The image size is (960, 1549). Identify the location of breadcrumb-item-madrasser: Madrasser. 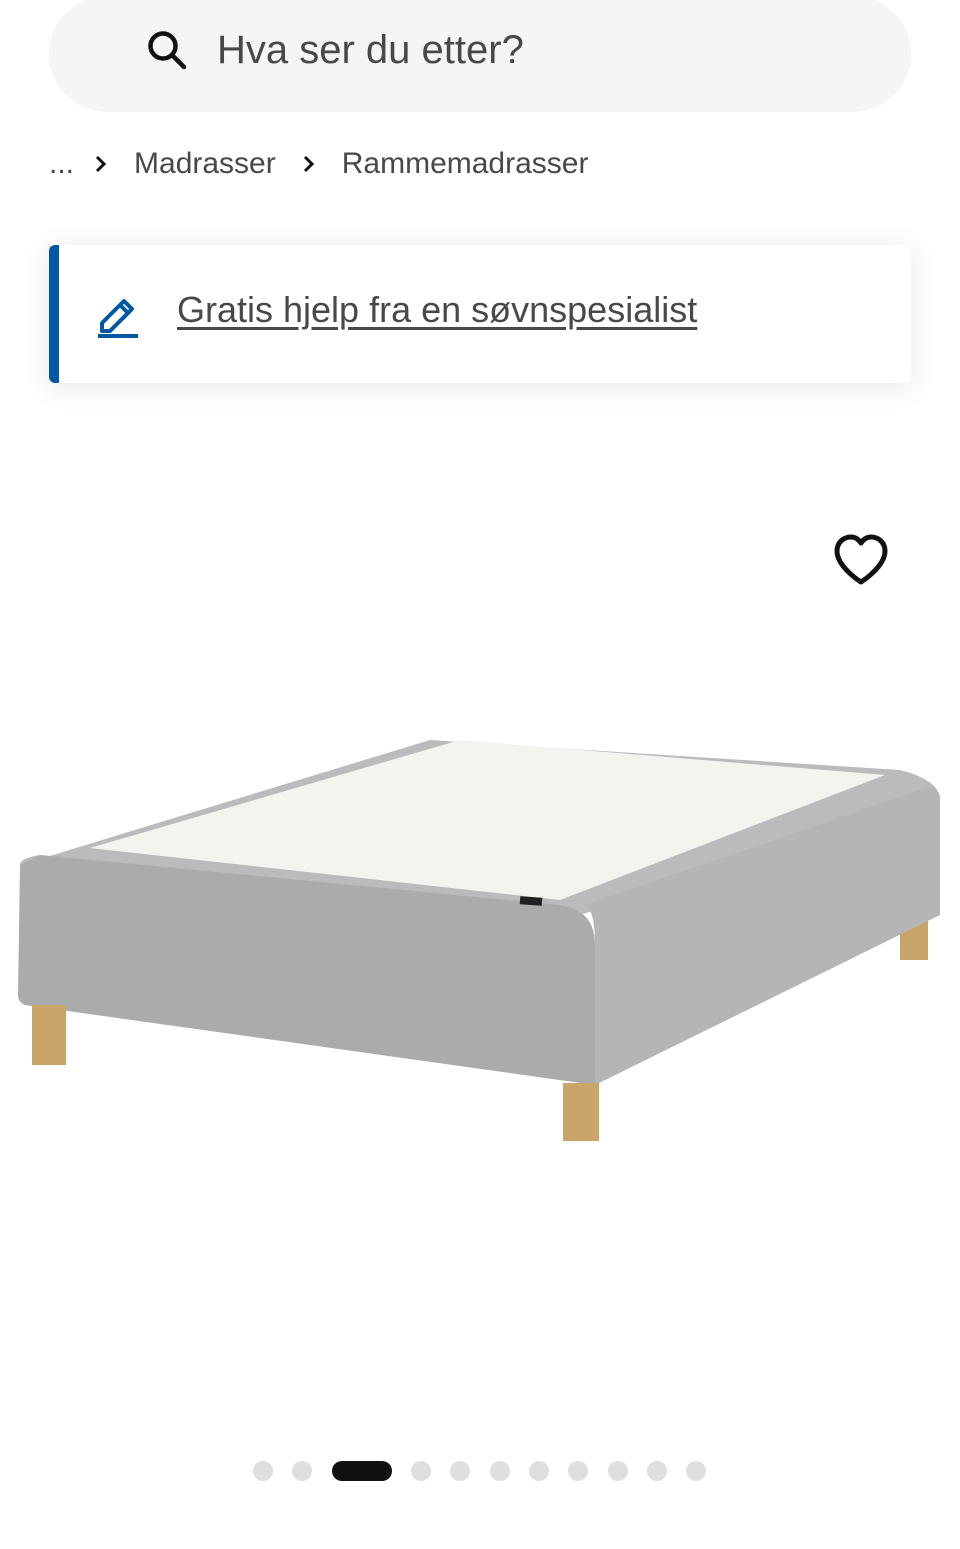
(205, 164).